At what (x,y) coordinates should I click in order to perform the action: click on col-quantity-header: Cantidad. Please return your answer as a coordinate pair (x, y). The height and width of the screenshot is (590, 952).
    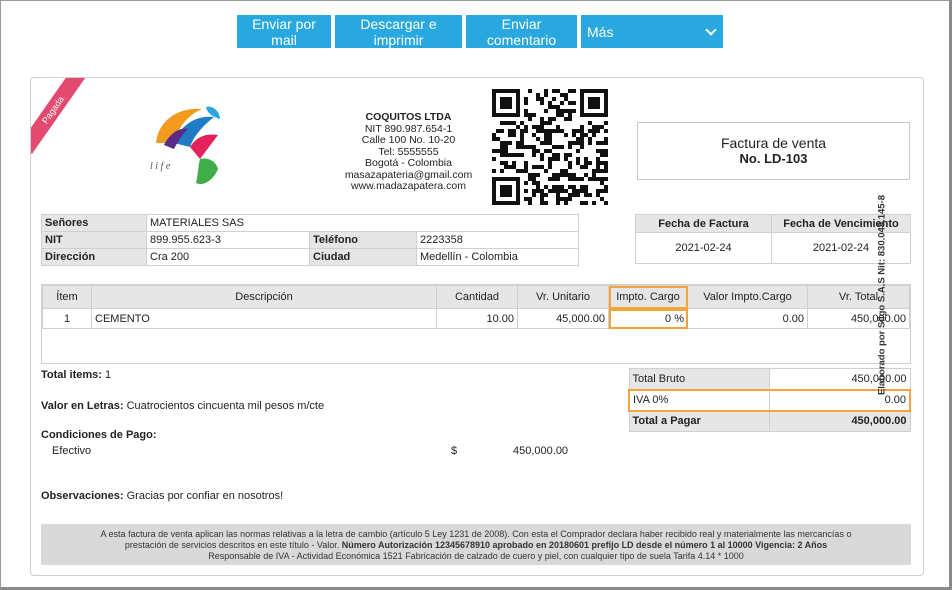
    Looking at the image, I should click on (477, 297).